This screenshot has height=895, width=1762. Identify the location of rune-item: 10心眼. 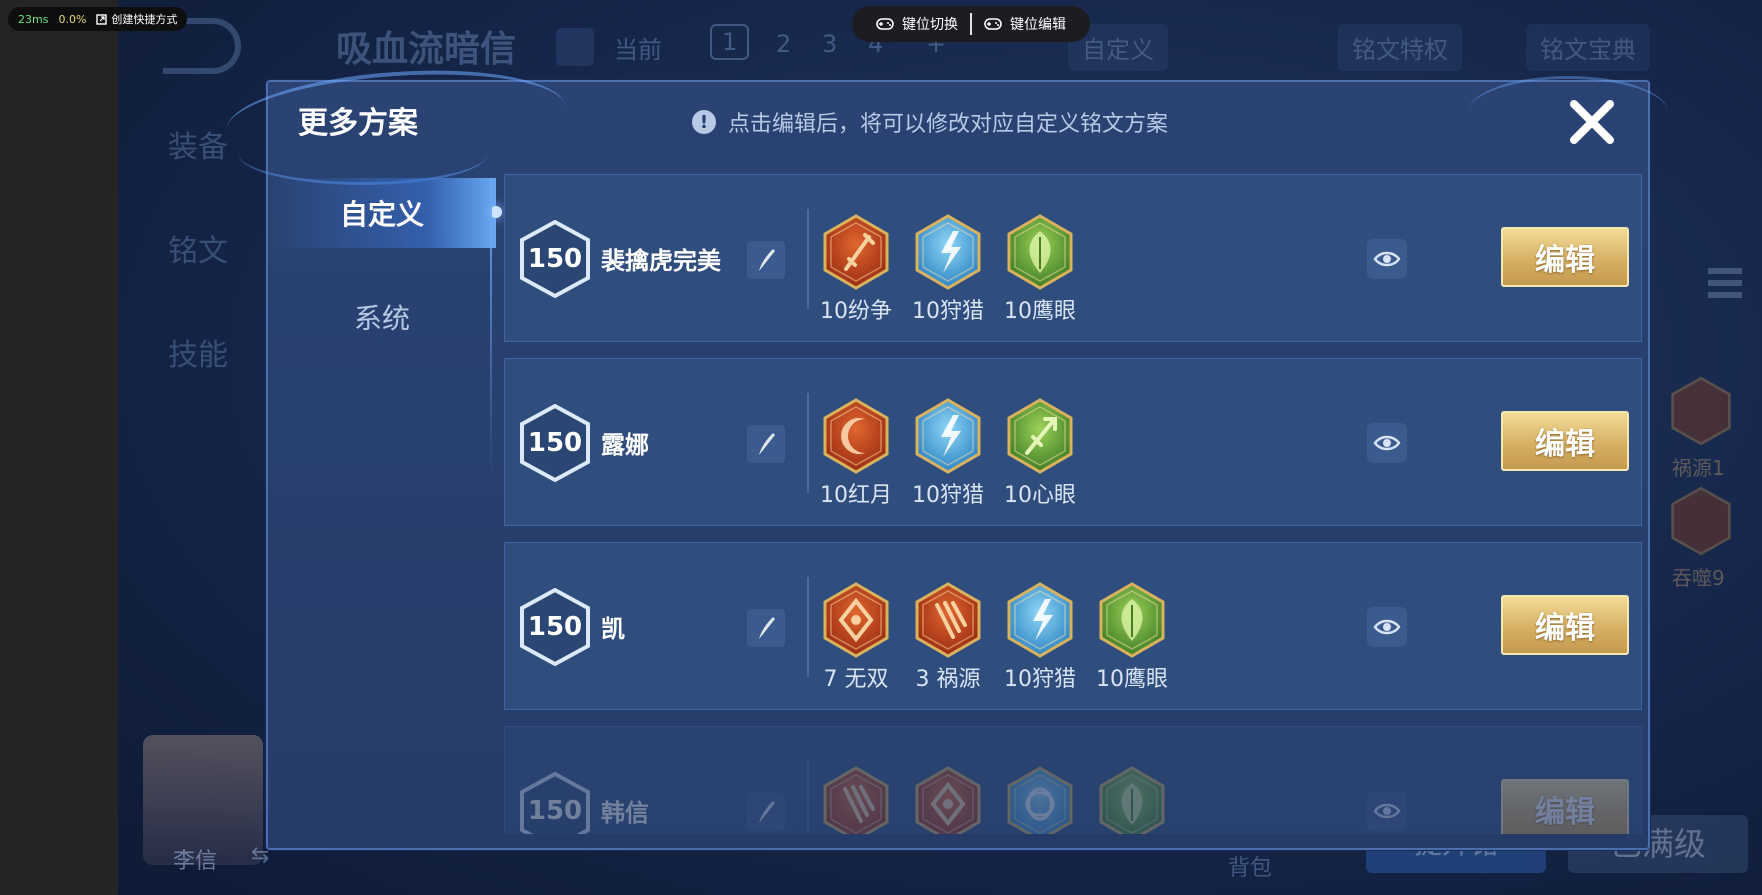
(1040, 453).